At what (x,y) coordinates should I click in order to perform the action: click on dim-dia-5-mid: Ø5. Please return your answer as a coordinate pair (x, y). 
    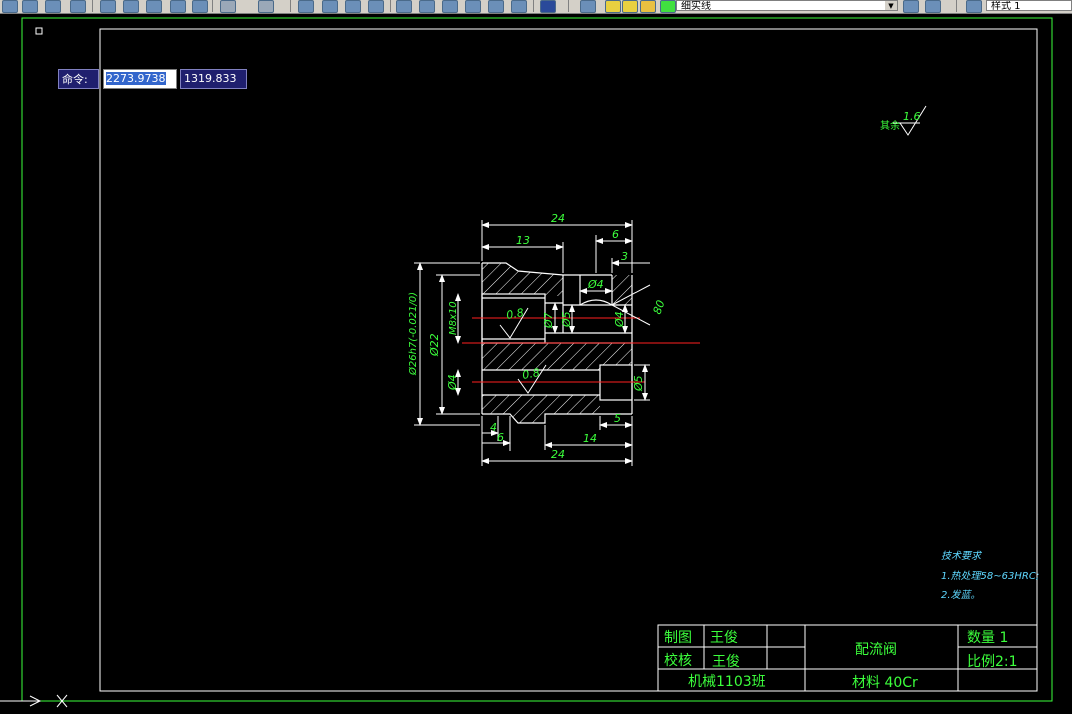
    Looking at the image, I should click on (566, 319).